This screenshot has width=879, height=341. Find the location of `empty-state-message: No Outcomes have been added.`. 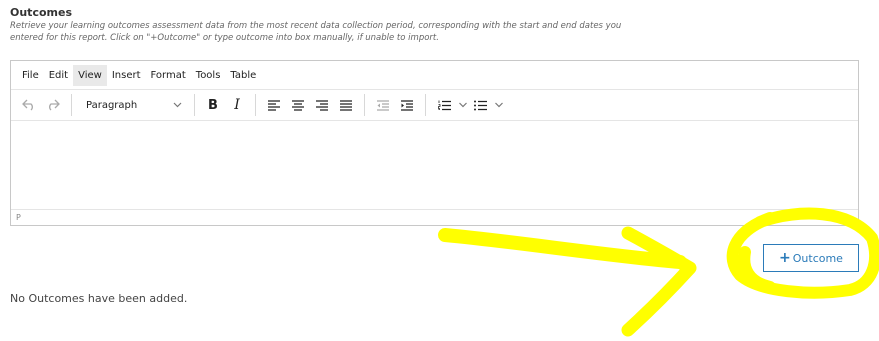

empty-state-message: No Outcomes have been added. is located at coordinates (99, 298).